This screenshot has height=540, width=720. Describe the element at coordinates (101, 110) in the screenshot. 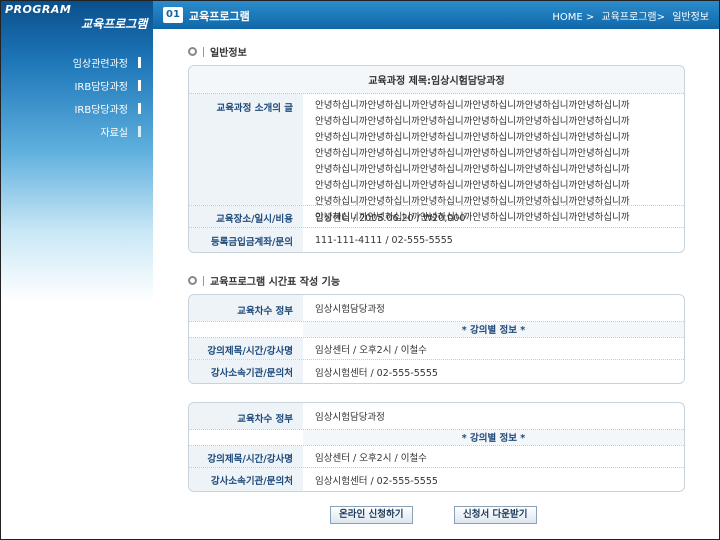

I see `sidebar-item-label: IRB당당과정` at that location.